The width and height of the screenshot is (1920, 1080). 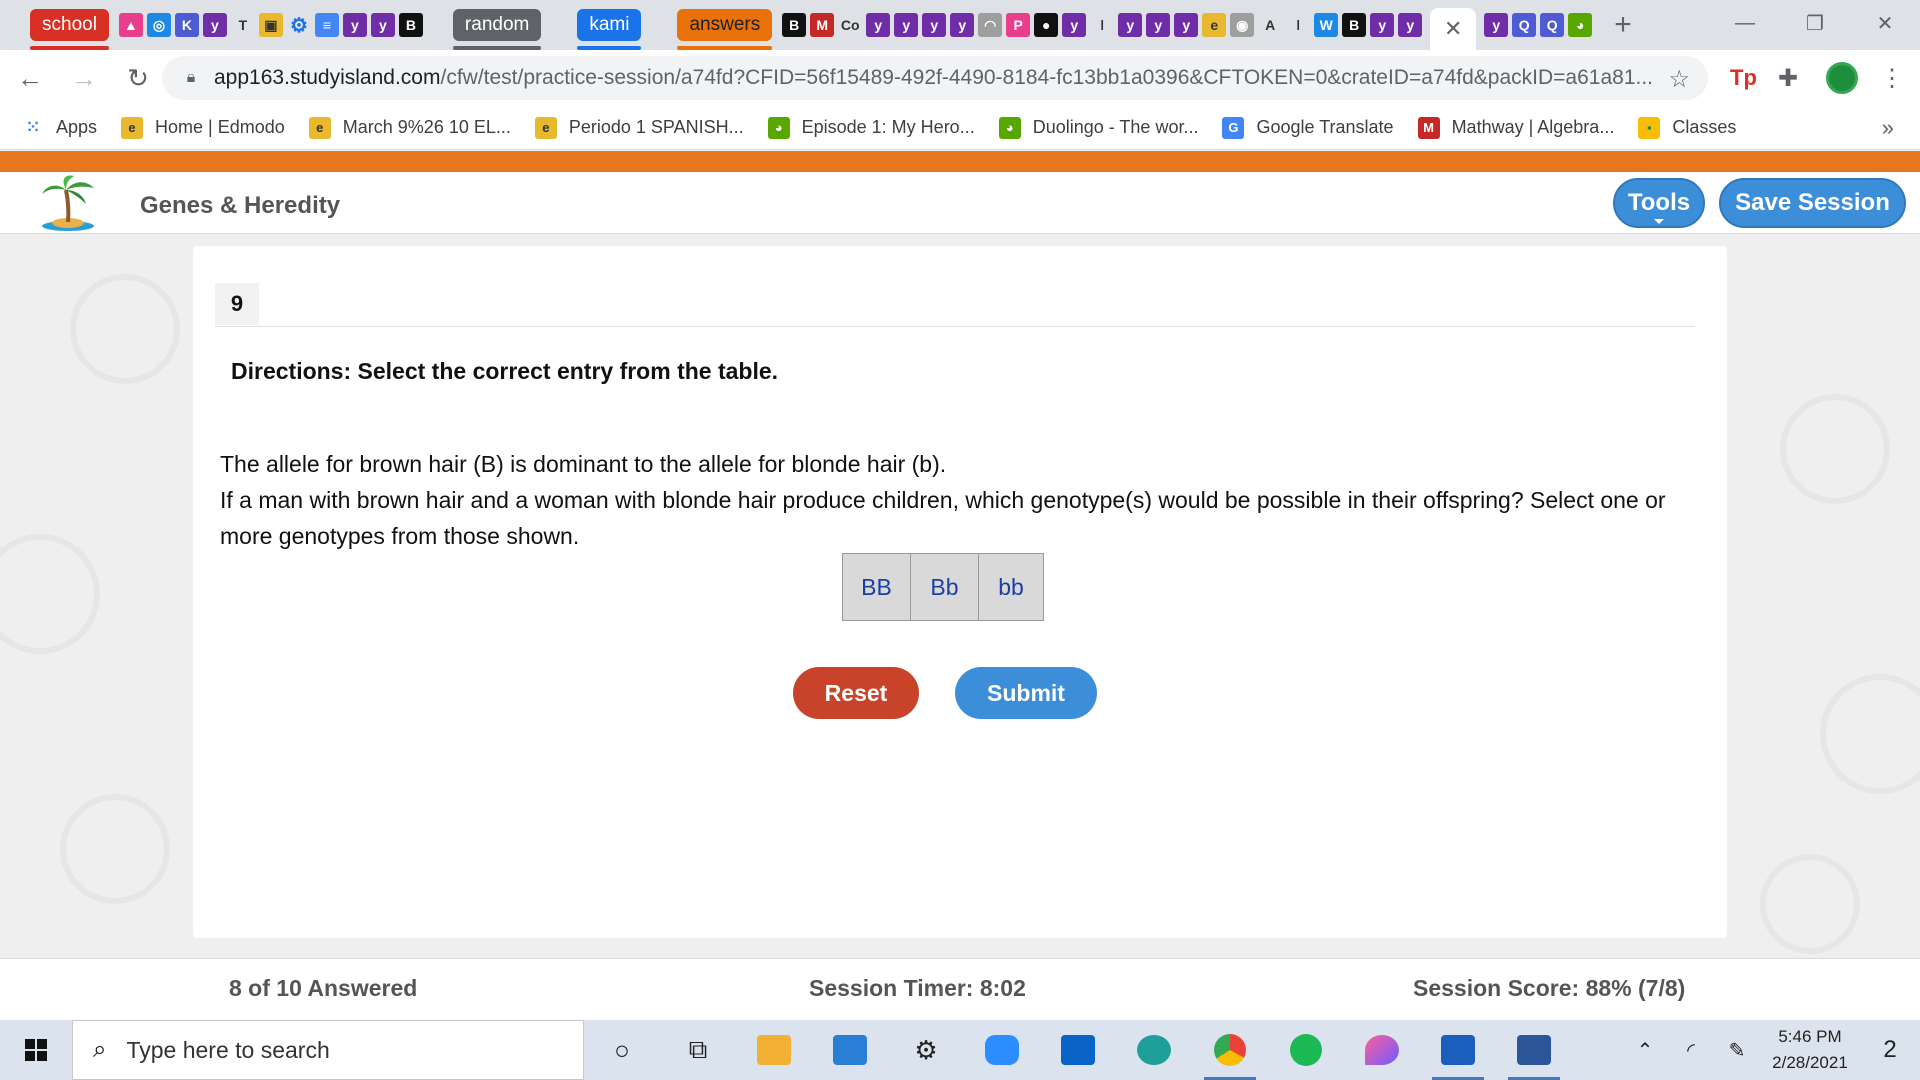 What do you see at coordinates (326, 25) in the screenshot?
I see `tab-favicon-docs: ≡` at bounding box center [326, 25].